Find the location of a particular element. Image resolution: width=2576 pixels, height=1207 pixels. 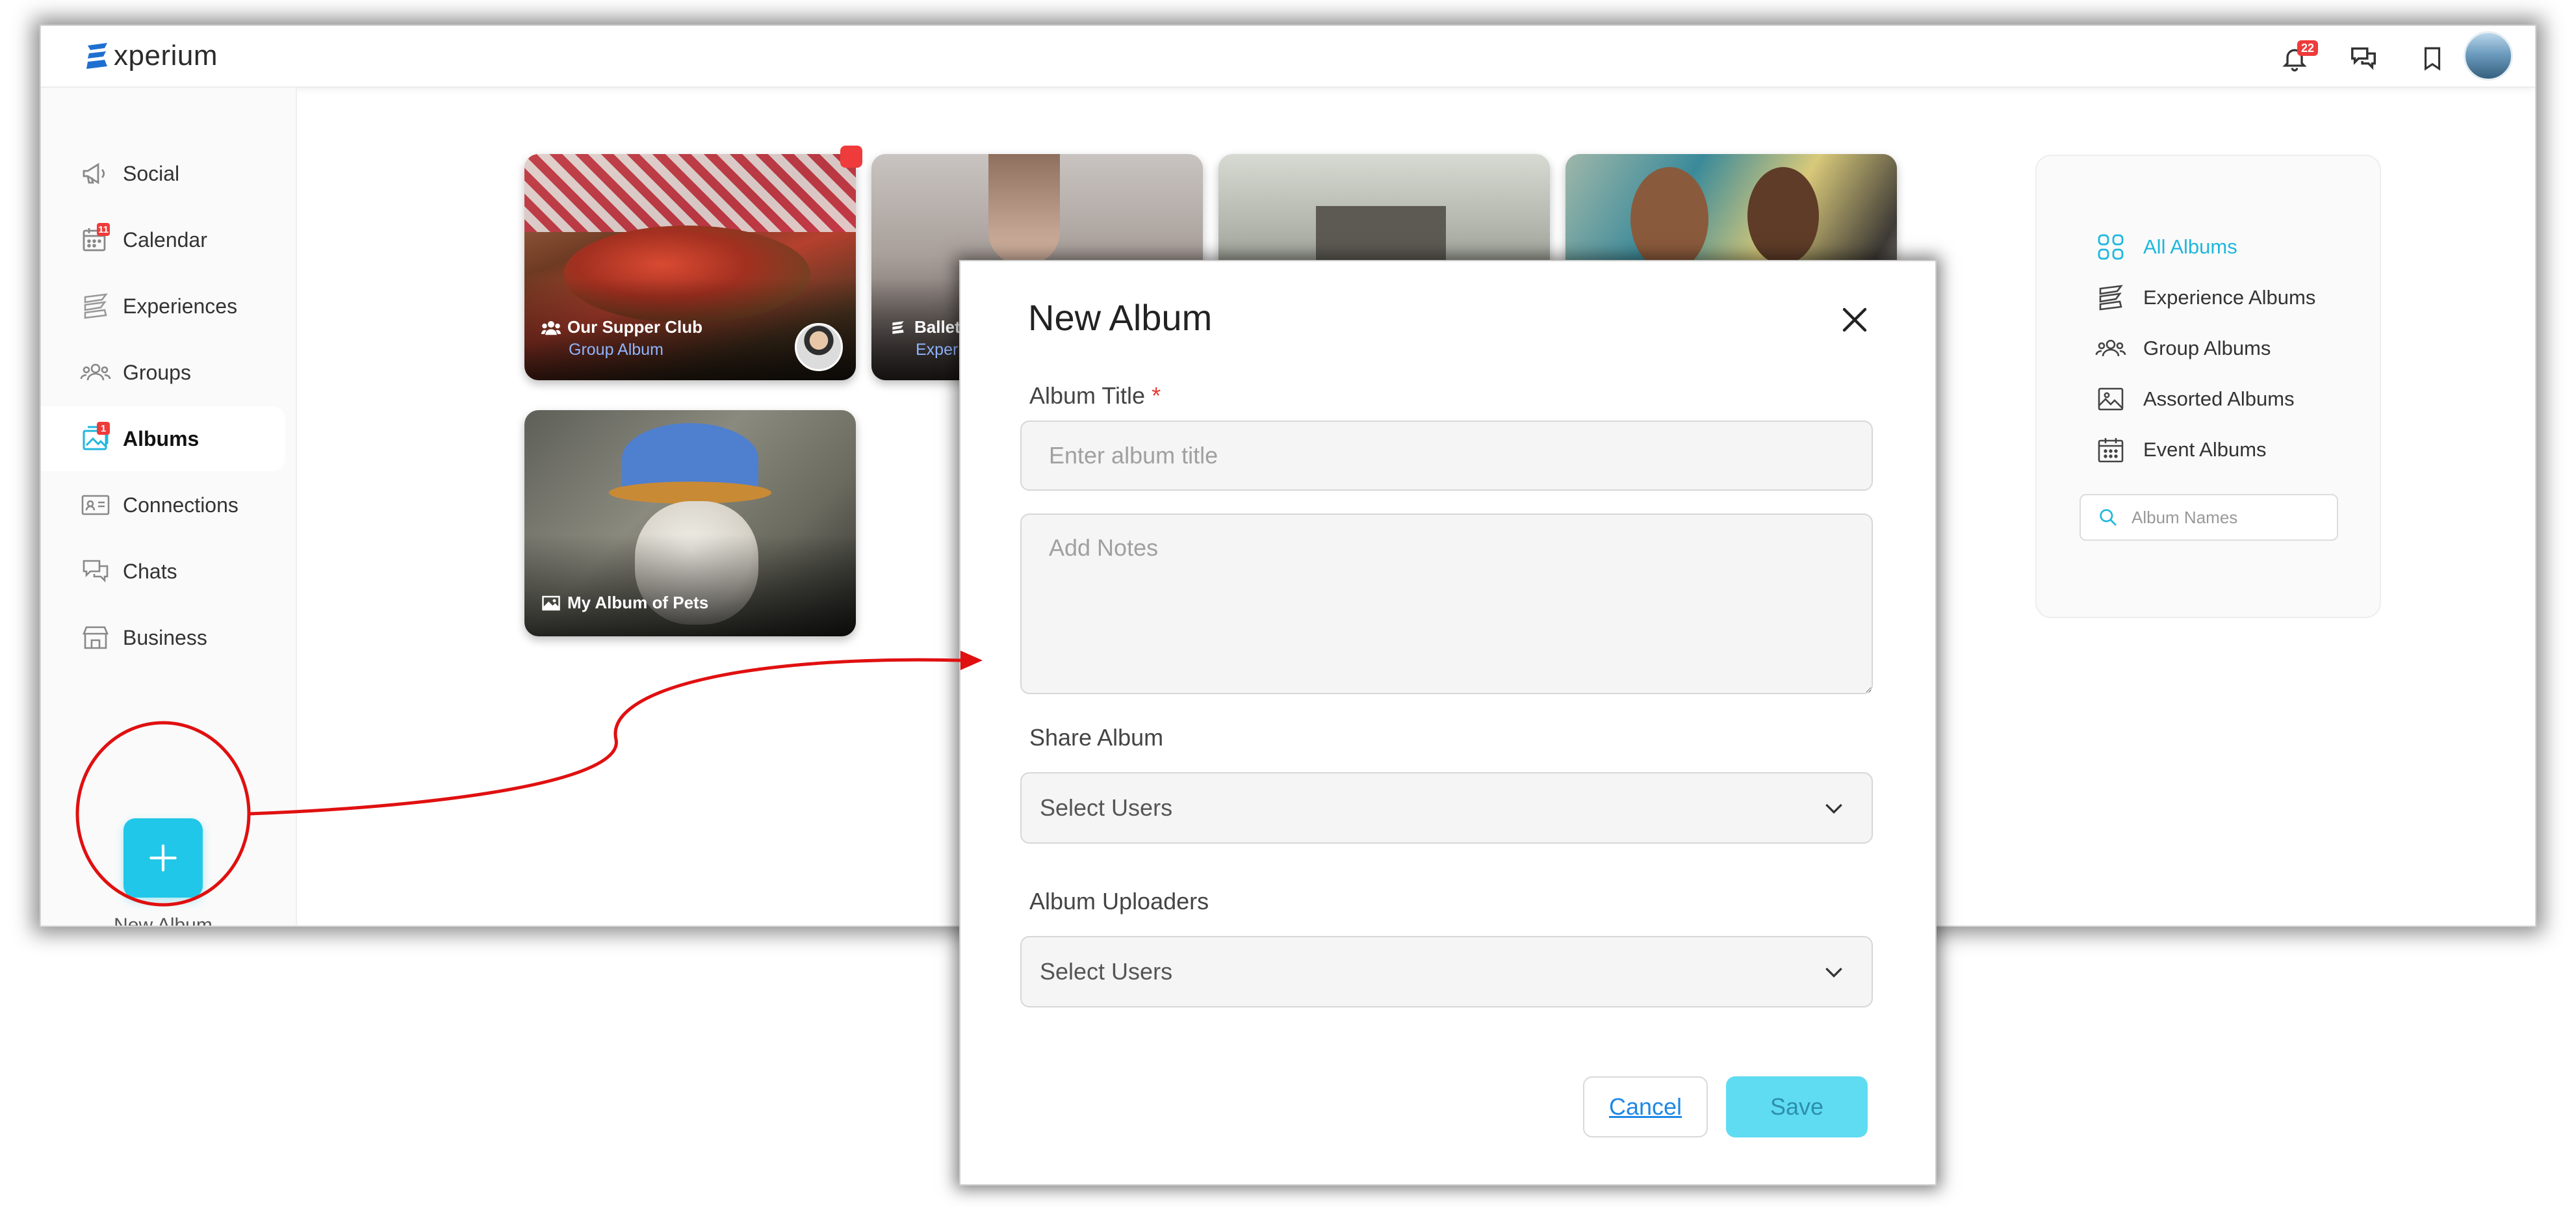

logo: xperium is located at coordinates (152, 56).